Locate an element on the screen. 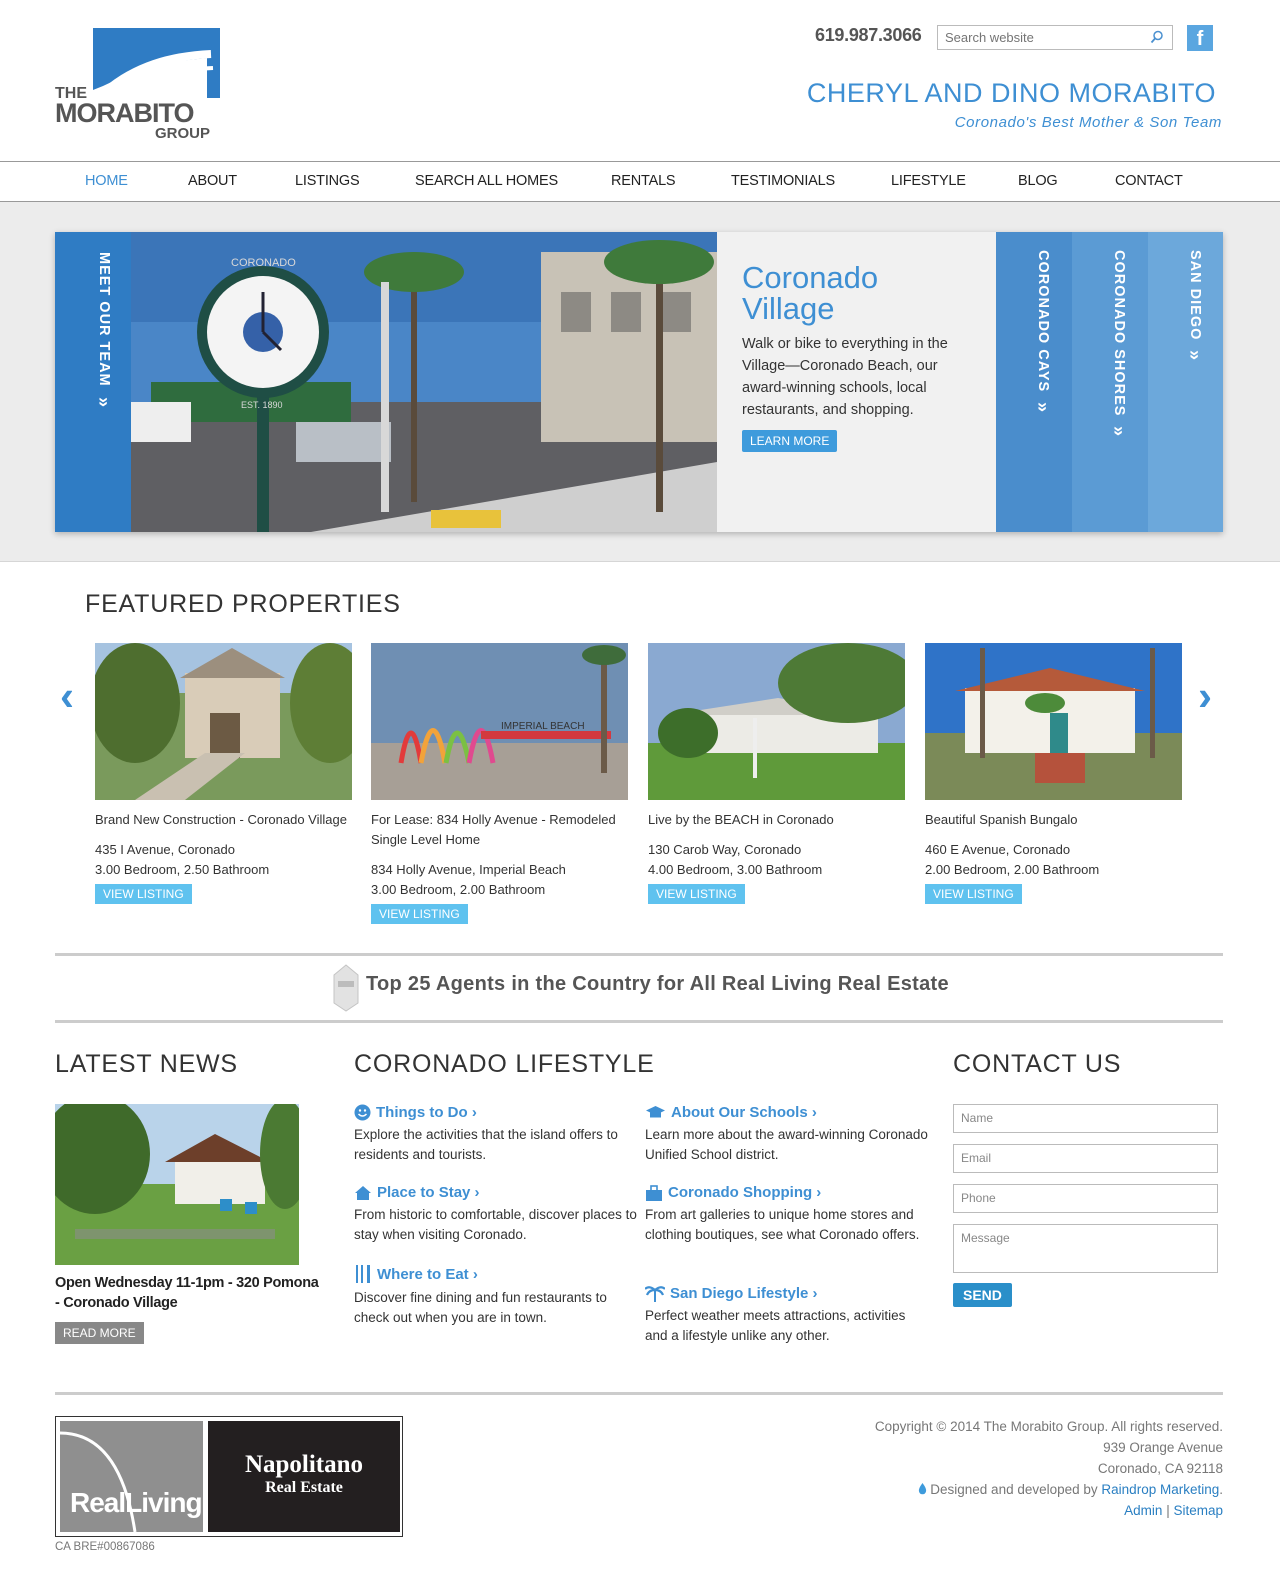  facebook-icon: f is located at coordinates (1200, 38).